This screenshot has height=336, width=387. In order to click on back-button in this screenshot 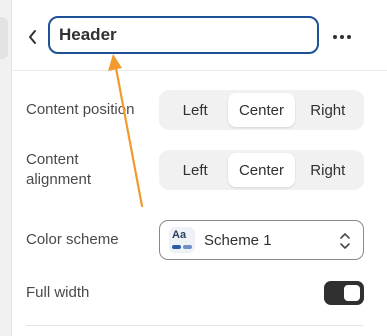, I will do `click(33, 37)`.